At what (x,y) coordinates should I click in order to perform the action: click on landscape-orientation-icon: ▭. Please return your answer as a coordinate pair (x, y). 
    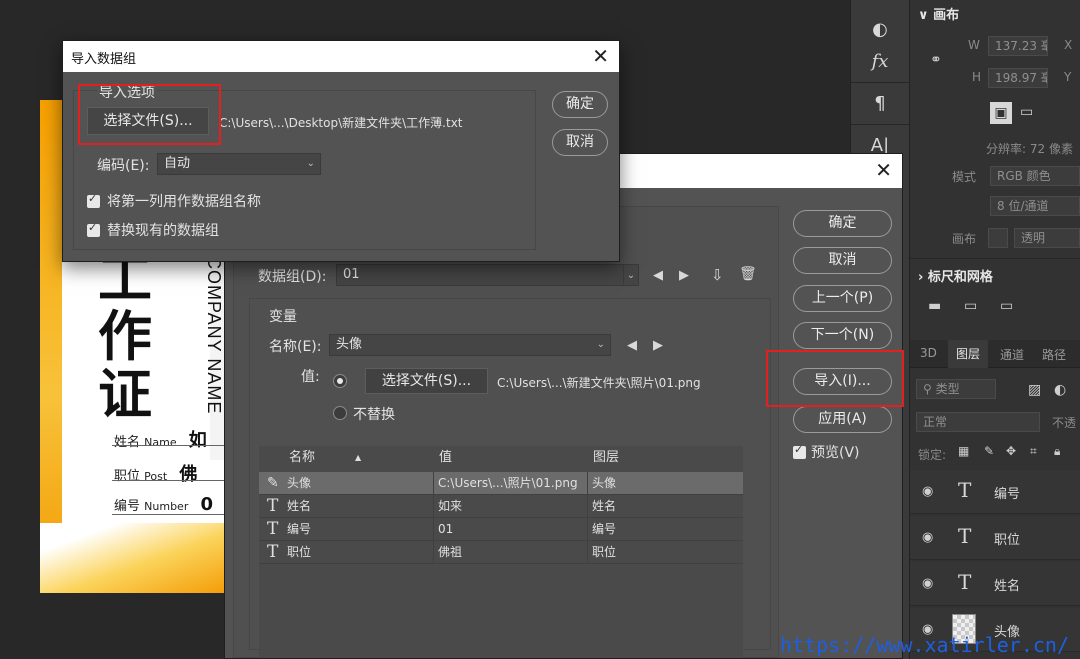
    Looking at the image, I should click on (1026, 112).